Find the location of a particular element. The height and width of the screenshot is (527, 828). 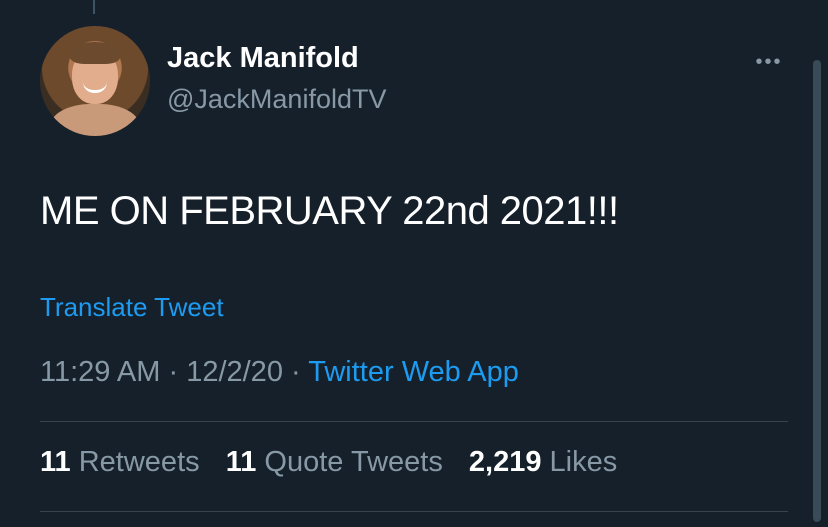

quote-tweets-stat: 11 Quote Tweets is located at coordinates (338, 462).